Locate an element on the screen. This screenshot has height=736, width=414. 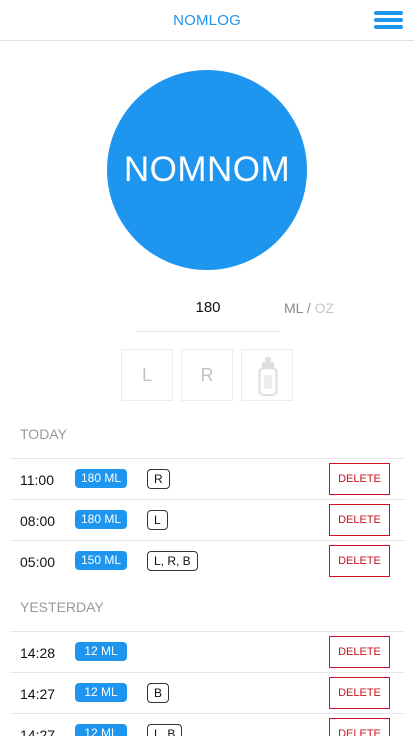
feed-time: 08:00 is located at coordinates (38, 521).